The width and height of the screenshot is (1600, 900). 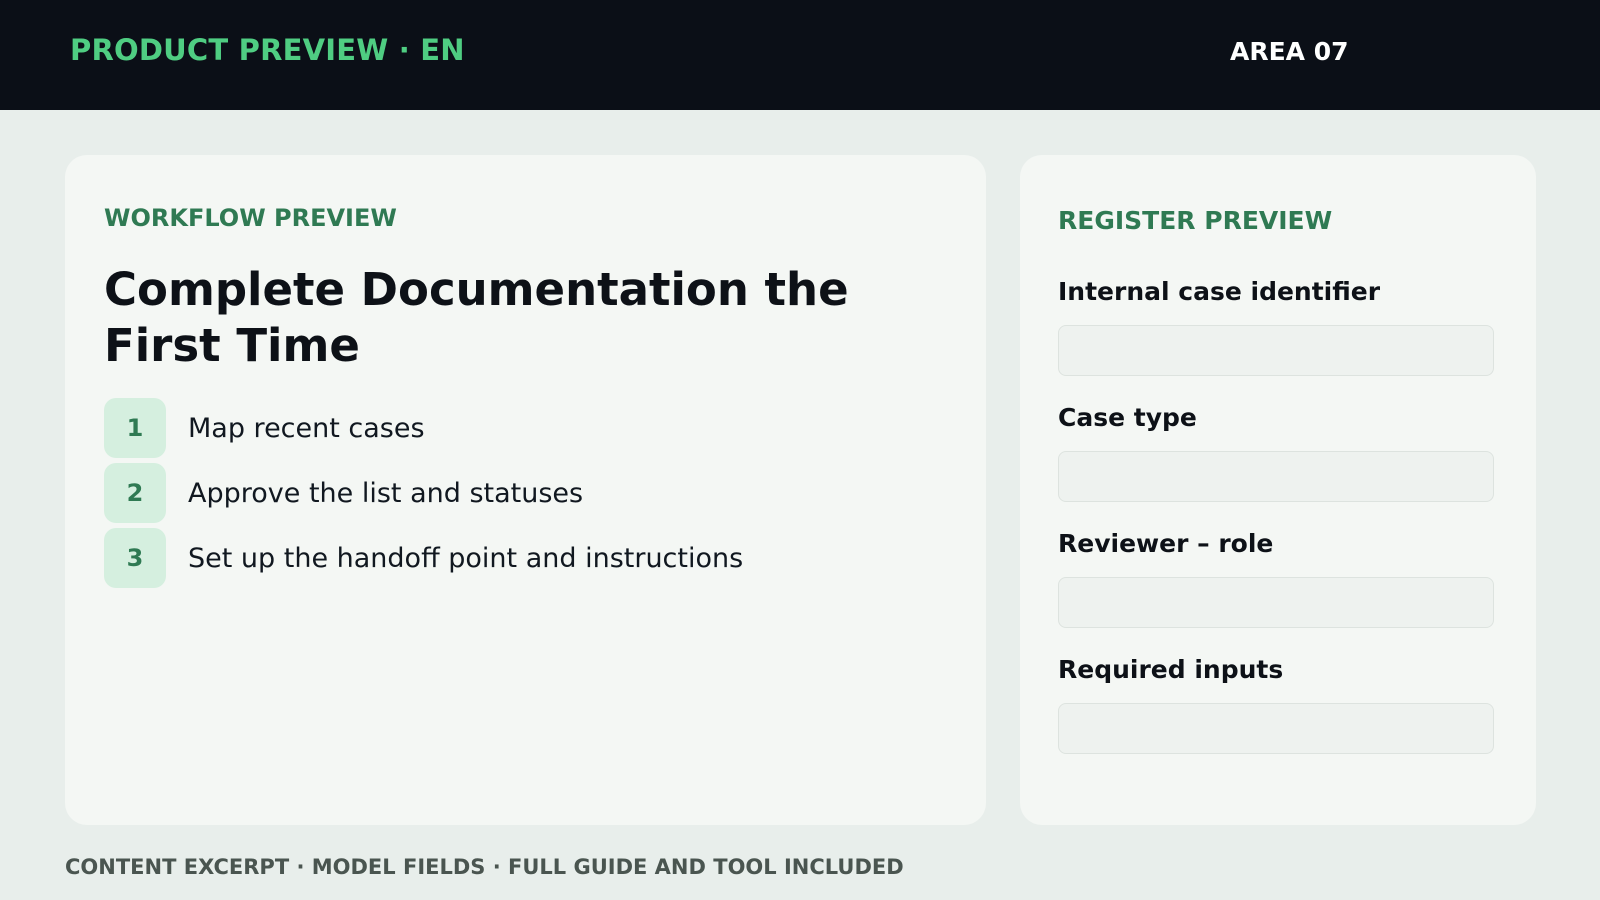 What do you see at coordinates (1171, 669) in the screenshot?
I see `required-inputs-label: Required inputs` at bounding box center [1171, 669].